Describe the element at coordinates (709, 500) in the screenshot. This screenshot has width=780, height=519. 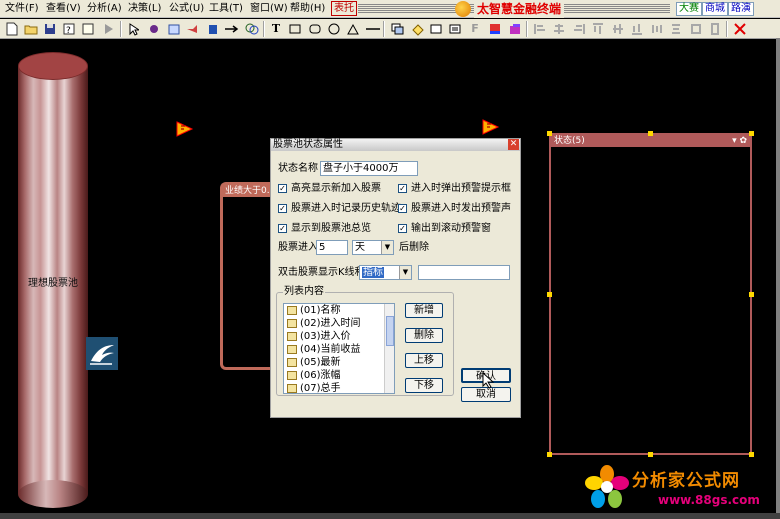
I see `watermark-url: www.88gs.com` at that location.